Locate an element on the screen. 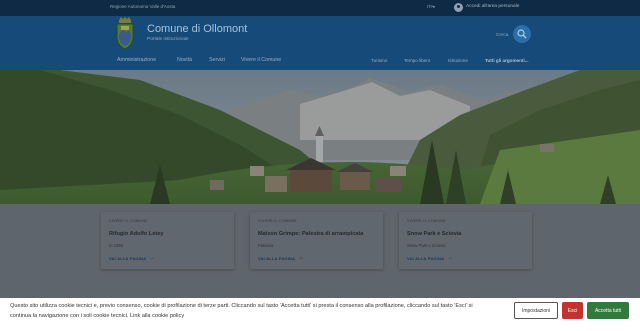 The image size is (640, 331). user-icon is located at coordinates (458, 7).